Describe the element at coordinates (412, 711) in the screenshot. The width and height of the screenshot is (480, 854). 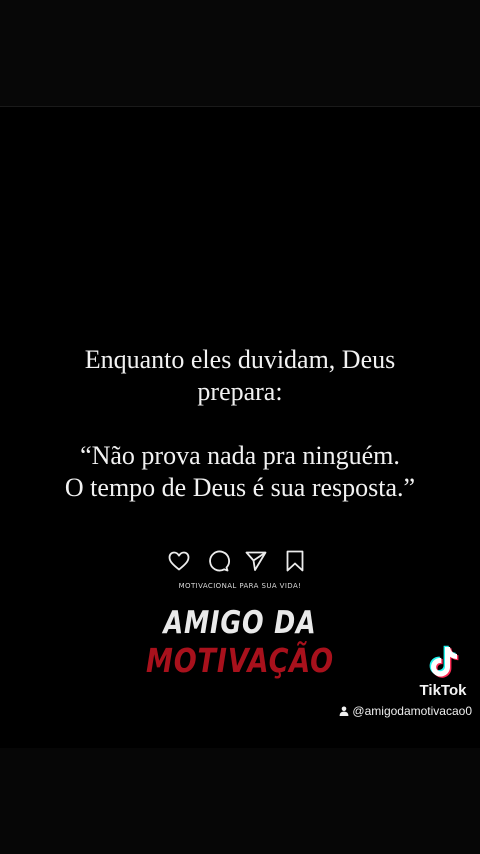
I see `creator-handle-text: @amigodamotivacao0` at that location.